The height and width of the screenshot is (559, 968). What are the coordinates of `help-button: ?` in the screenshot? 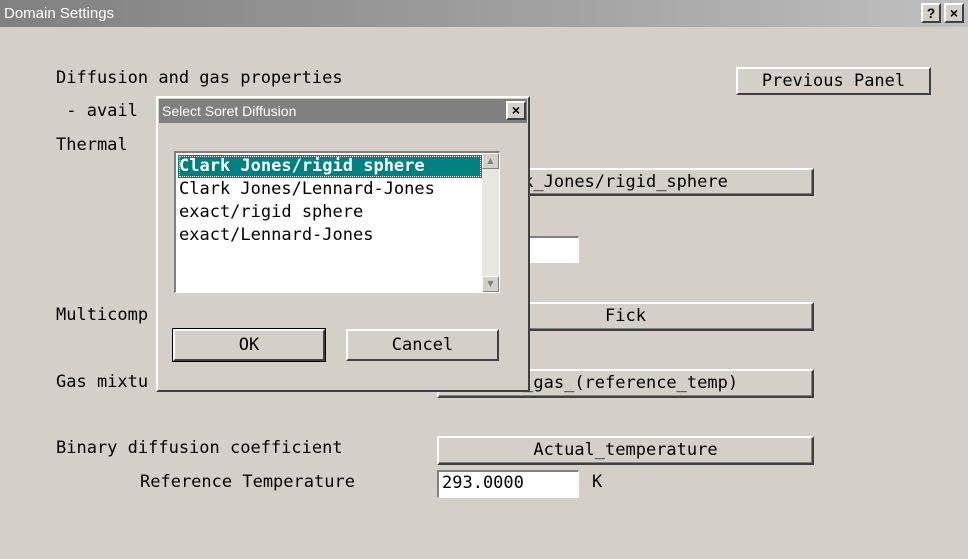 It's located at (931, 13).